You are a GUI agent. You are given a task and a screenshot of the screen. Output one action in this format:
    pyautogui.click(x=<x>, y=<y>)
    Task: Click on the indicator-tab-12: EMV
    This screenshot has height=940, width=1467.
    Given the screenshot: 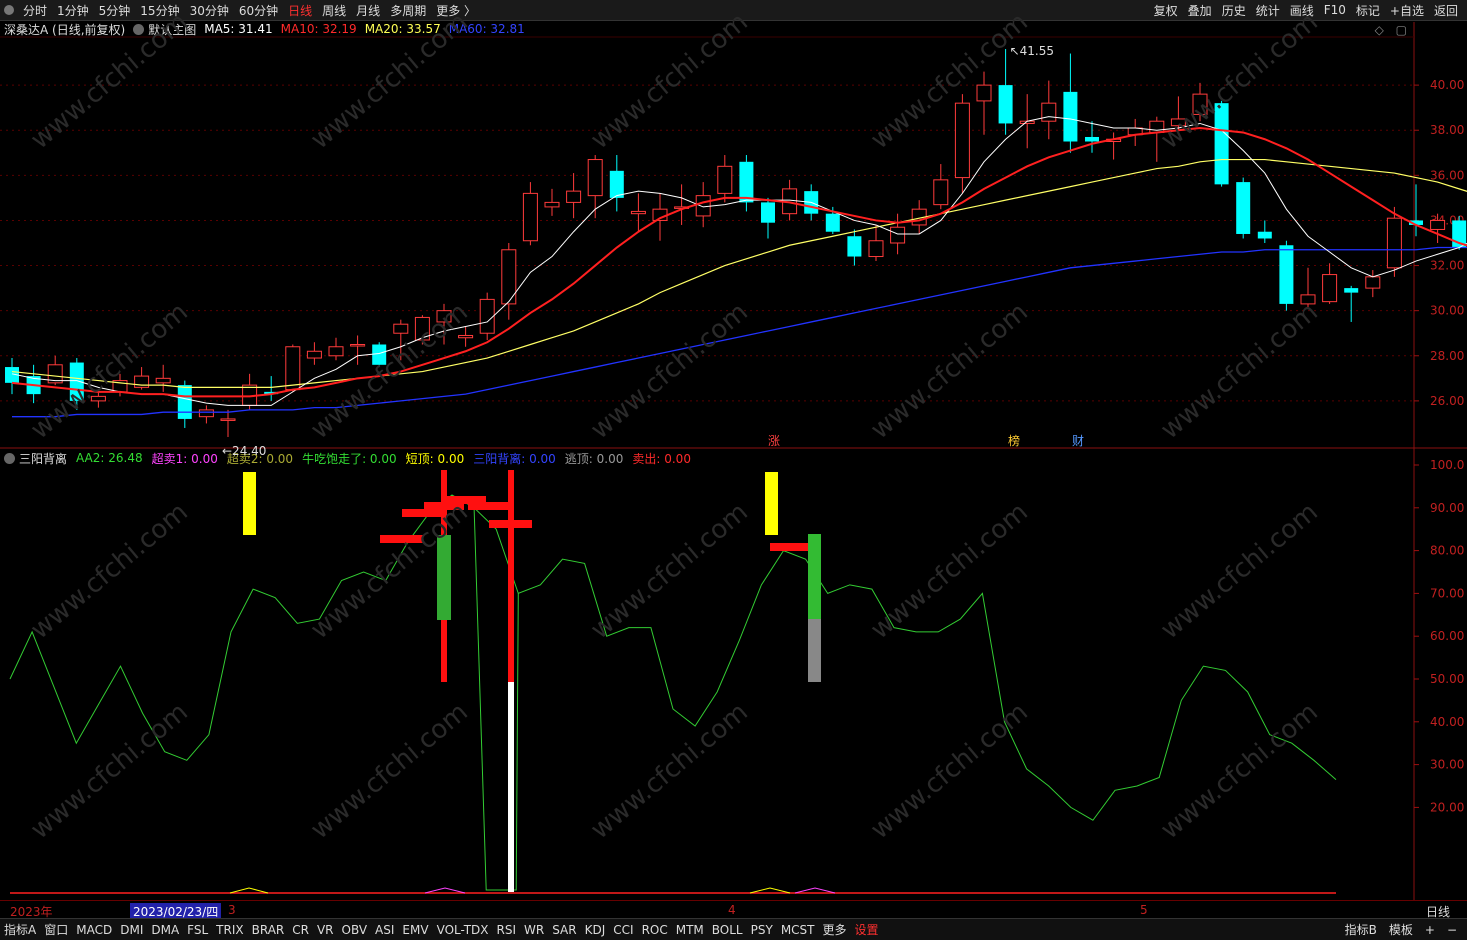 What is the action you would take?
    pyautogui.click(x=415, y=930)
    